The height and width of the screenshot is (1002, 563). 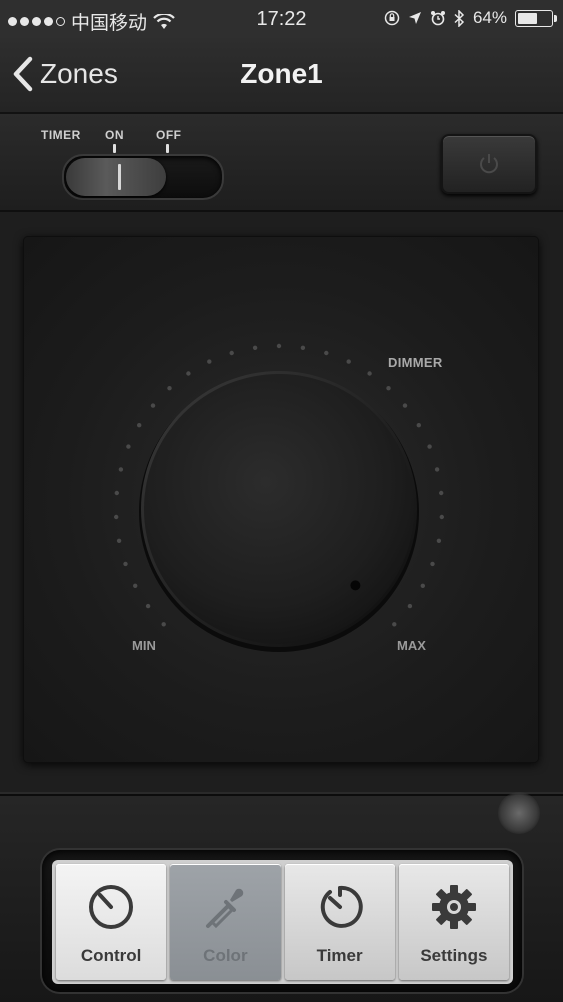 What do you see at coordinates (341, 906) in the screenshot?
I see `stopwatch-icon` at bounding box center [341, 906].